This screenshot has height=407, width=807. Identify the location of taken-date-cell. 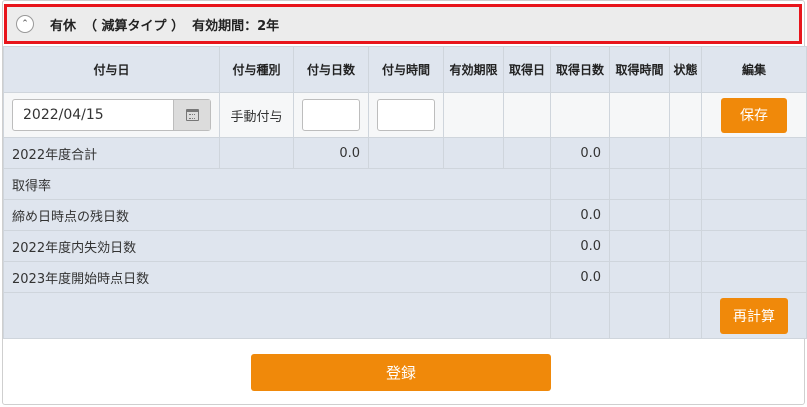
(527, 115).